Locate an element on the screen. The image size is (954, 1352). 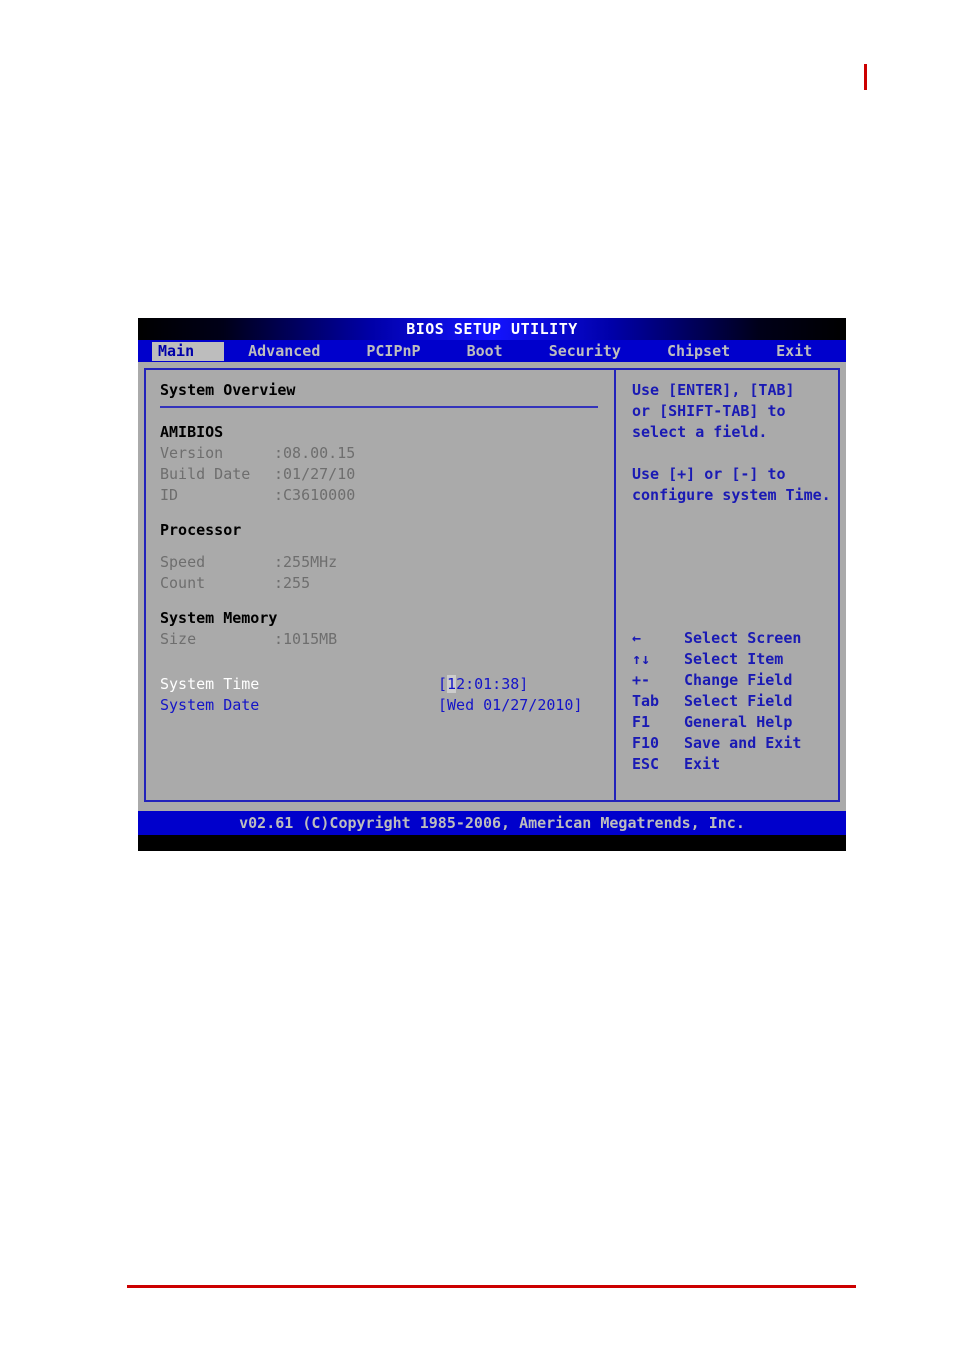
bios-title: BIOS SETUP UTILITY is located at coordinates (492, 329).